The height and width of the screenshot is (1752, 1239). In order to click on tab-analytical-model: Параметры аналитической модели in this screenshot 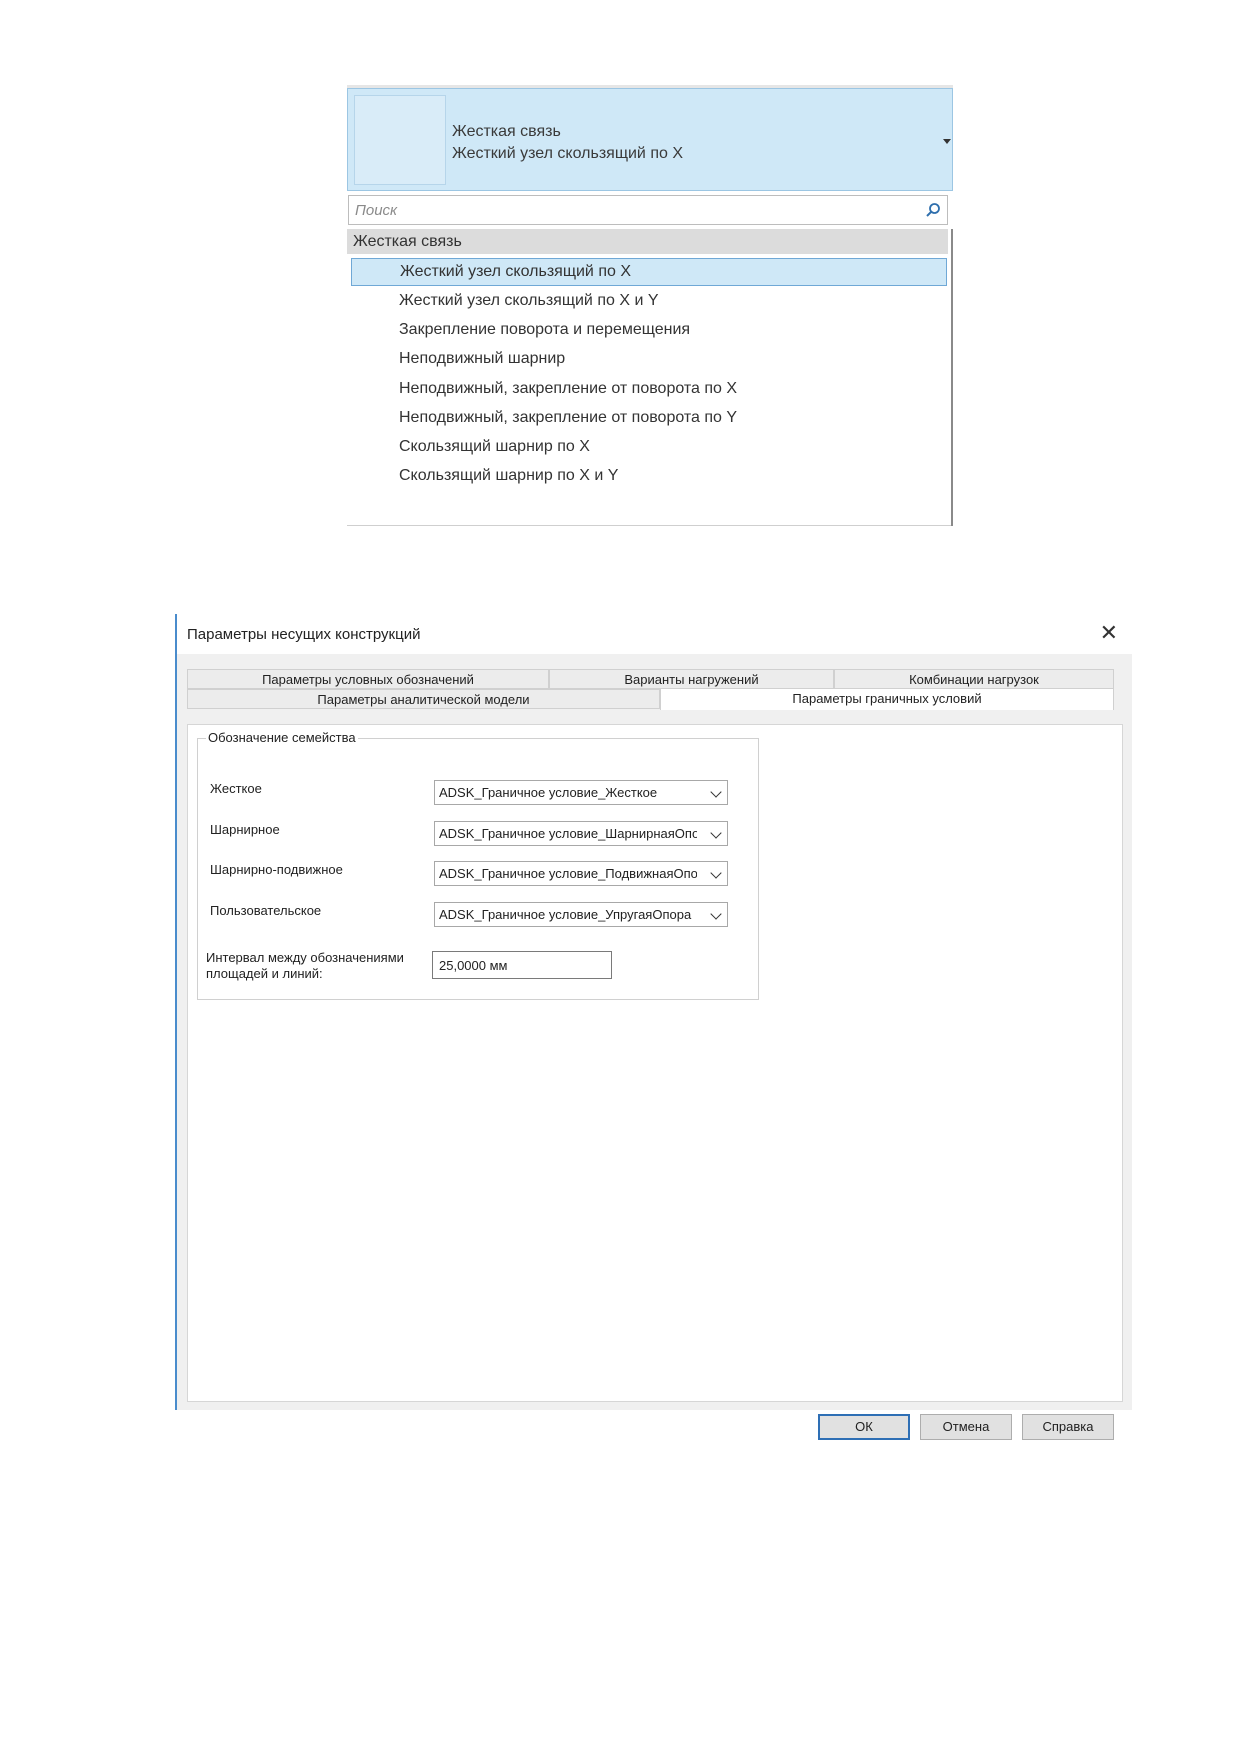, I will do `click(423, 699)`.